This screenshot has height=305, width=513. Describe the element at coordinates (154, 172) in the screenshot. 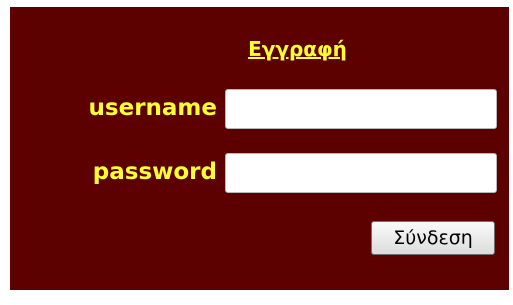

I see `password-label: password` at that location.